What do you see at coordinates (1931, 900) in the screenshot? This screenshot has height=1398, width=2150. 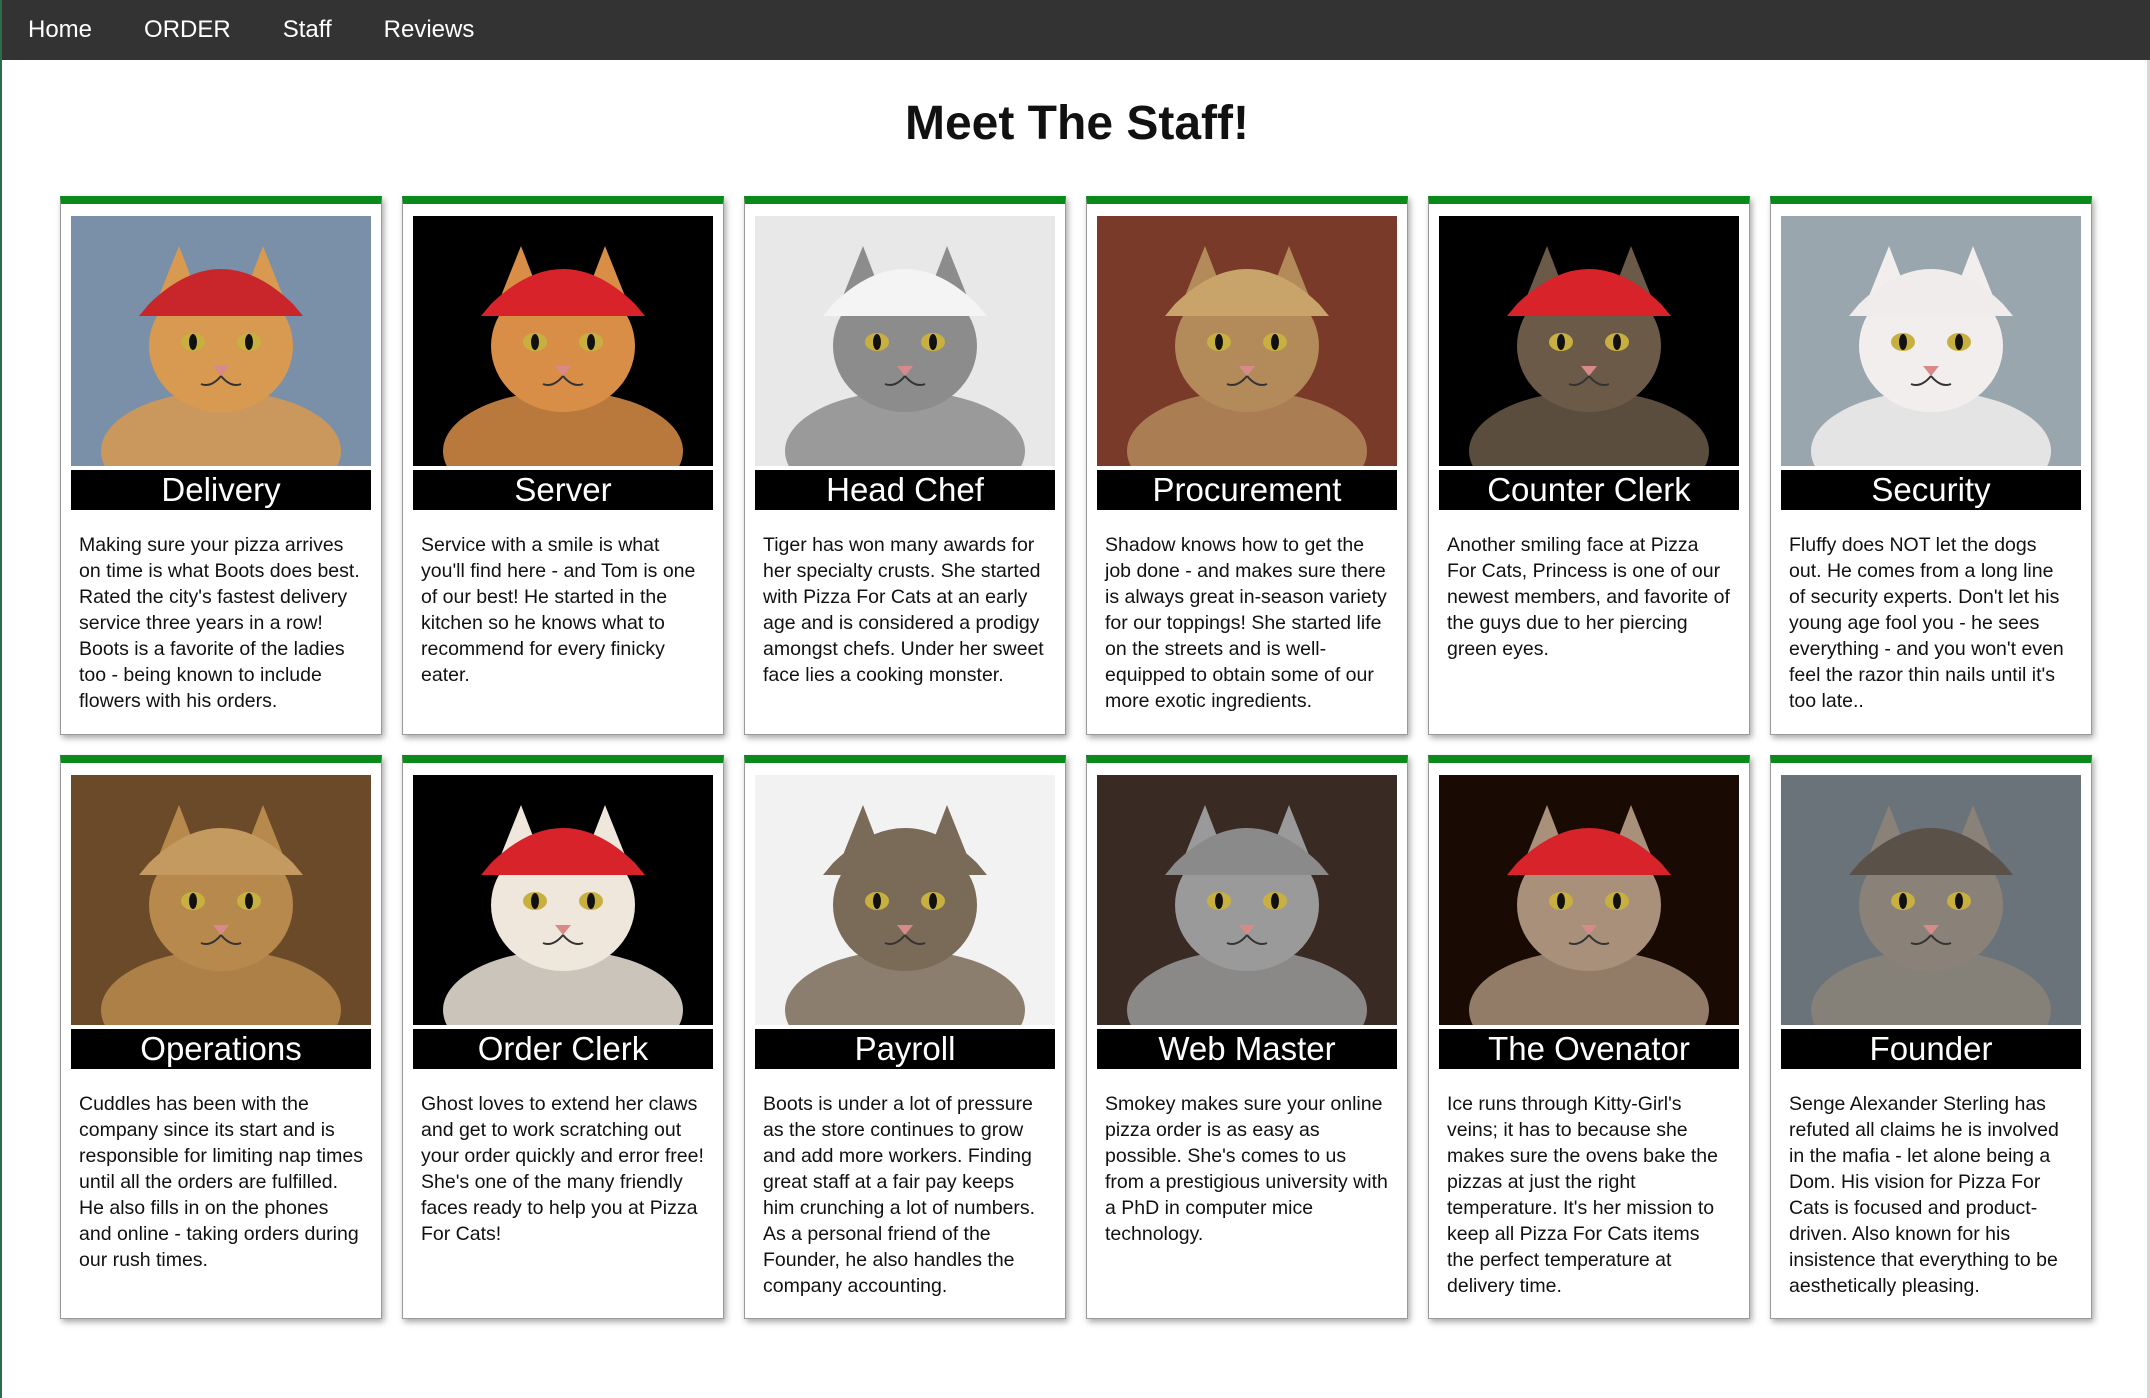 I see `founder-cat-photo` at bounding box center [1931, 900].